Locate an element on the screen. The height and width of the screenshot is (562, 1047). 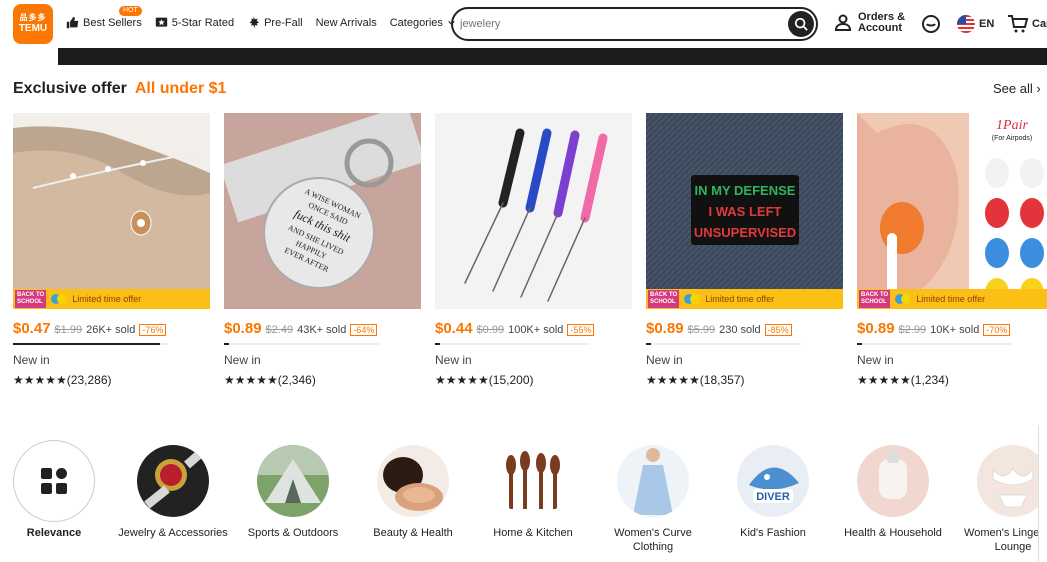
thumbs-up-icon is located at coordinates (72, 22).